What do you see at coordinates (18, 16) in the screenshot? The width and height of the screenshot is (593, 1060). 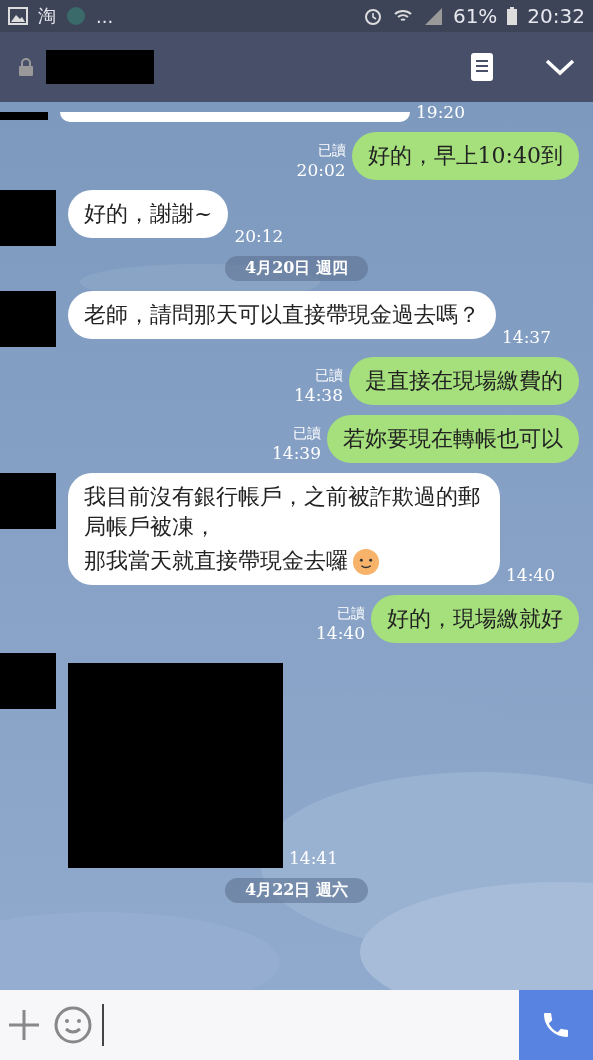 I see `image-icon` at bounding box center [18, 16].